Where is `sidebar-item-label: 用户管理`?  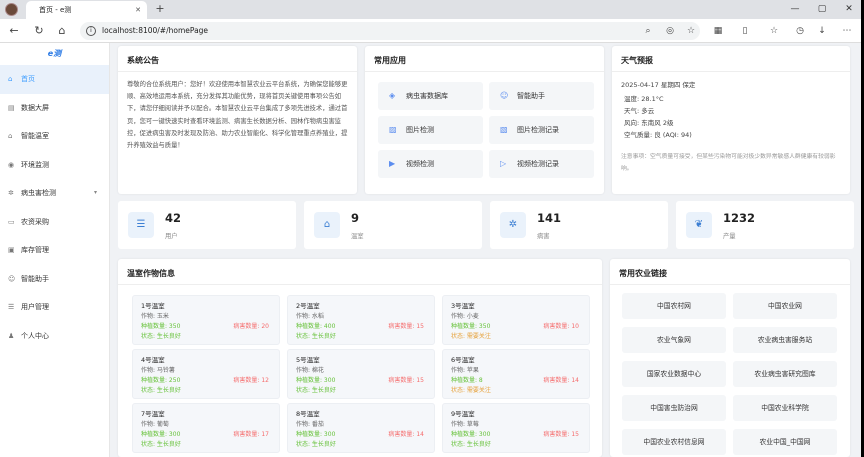 sidebar-item-label: 用户管理 is located at coordinates (35, 307).